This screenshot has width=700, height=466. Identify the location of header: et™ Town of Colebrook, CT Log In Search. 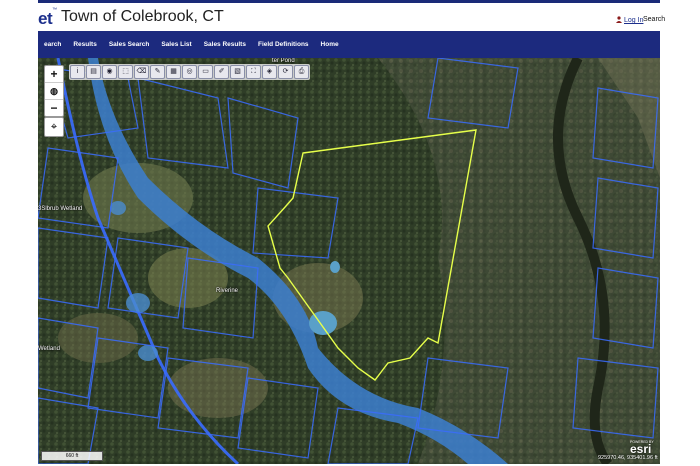
(350, 17).